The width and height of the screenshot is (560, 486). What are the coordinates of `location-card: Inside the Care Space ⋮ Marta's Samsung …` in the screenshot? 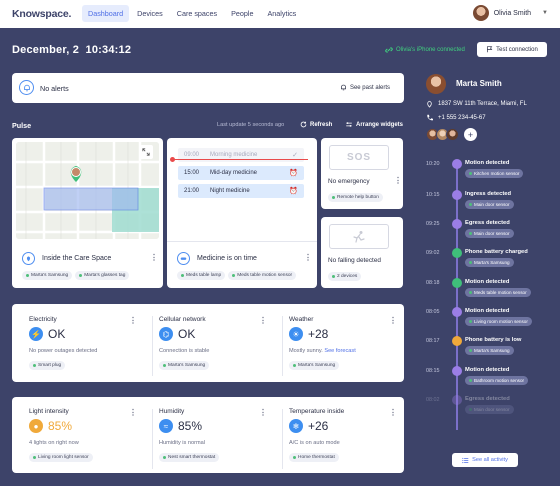 It's located at (87, 213).